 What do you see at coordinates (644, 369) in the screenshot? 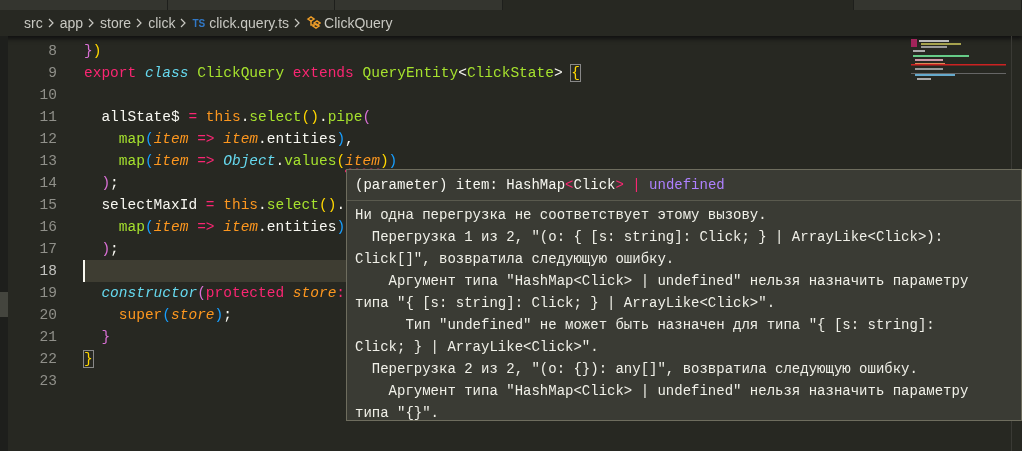
I see `error-message-line: Перегрузка 2 из 2, "(o: {}): any[]", возвратила следующую ошибку.` at bounding box center [644, 369].